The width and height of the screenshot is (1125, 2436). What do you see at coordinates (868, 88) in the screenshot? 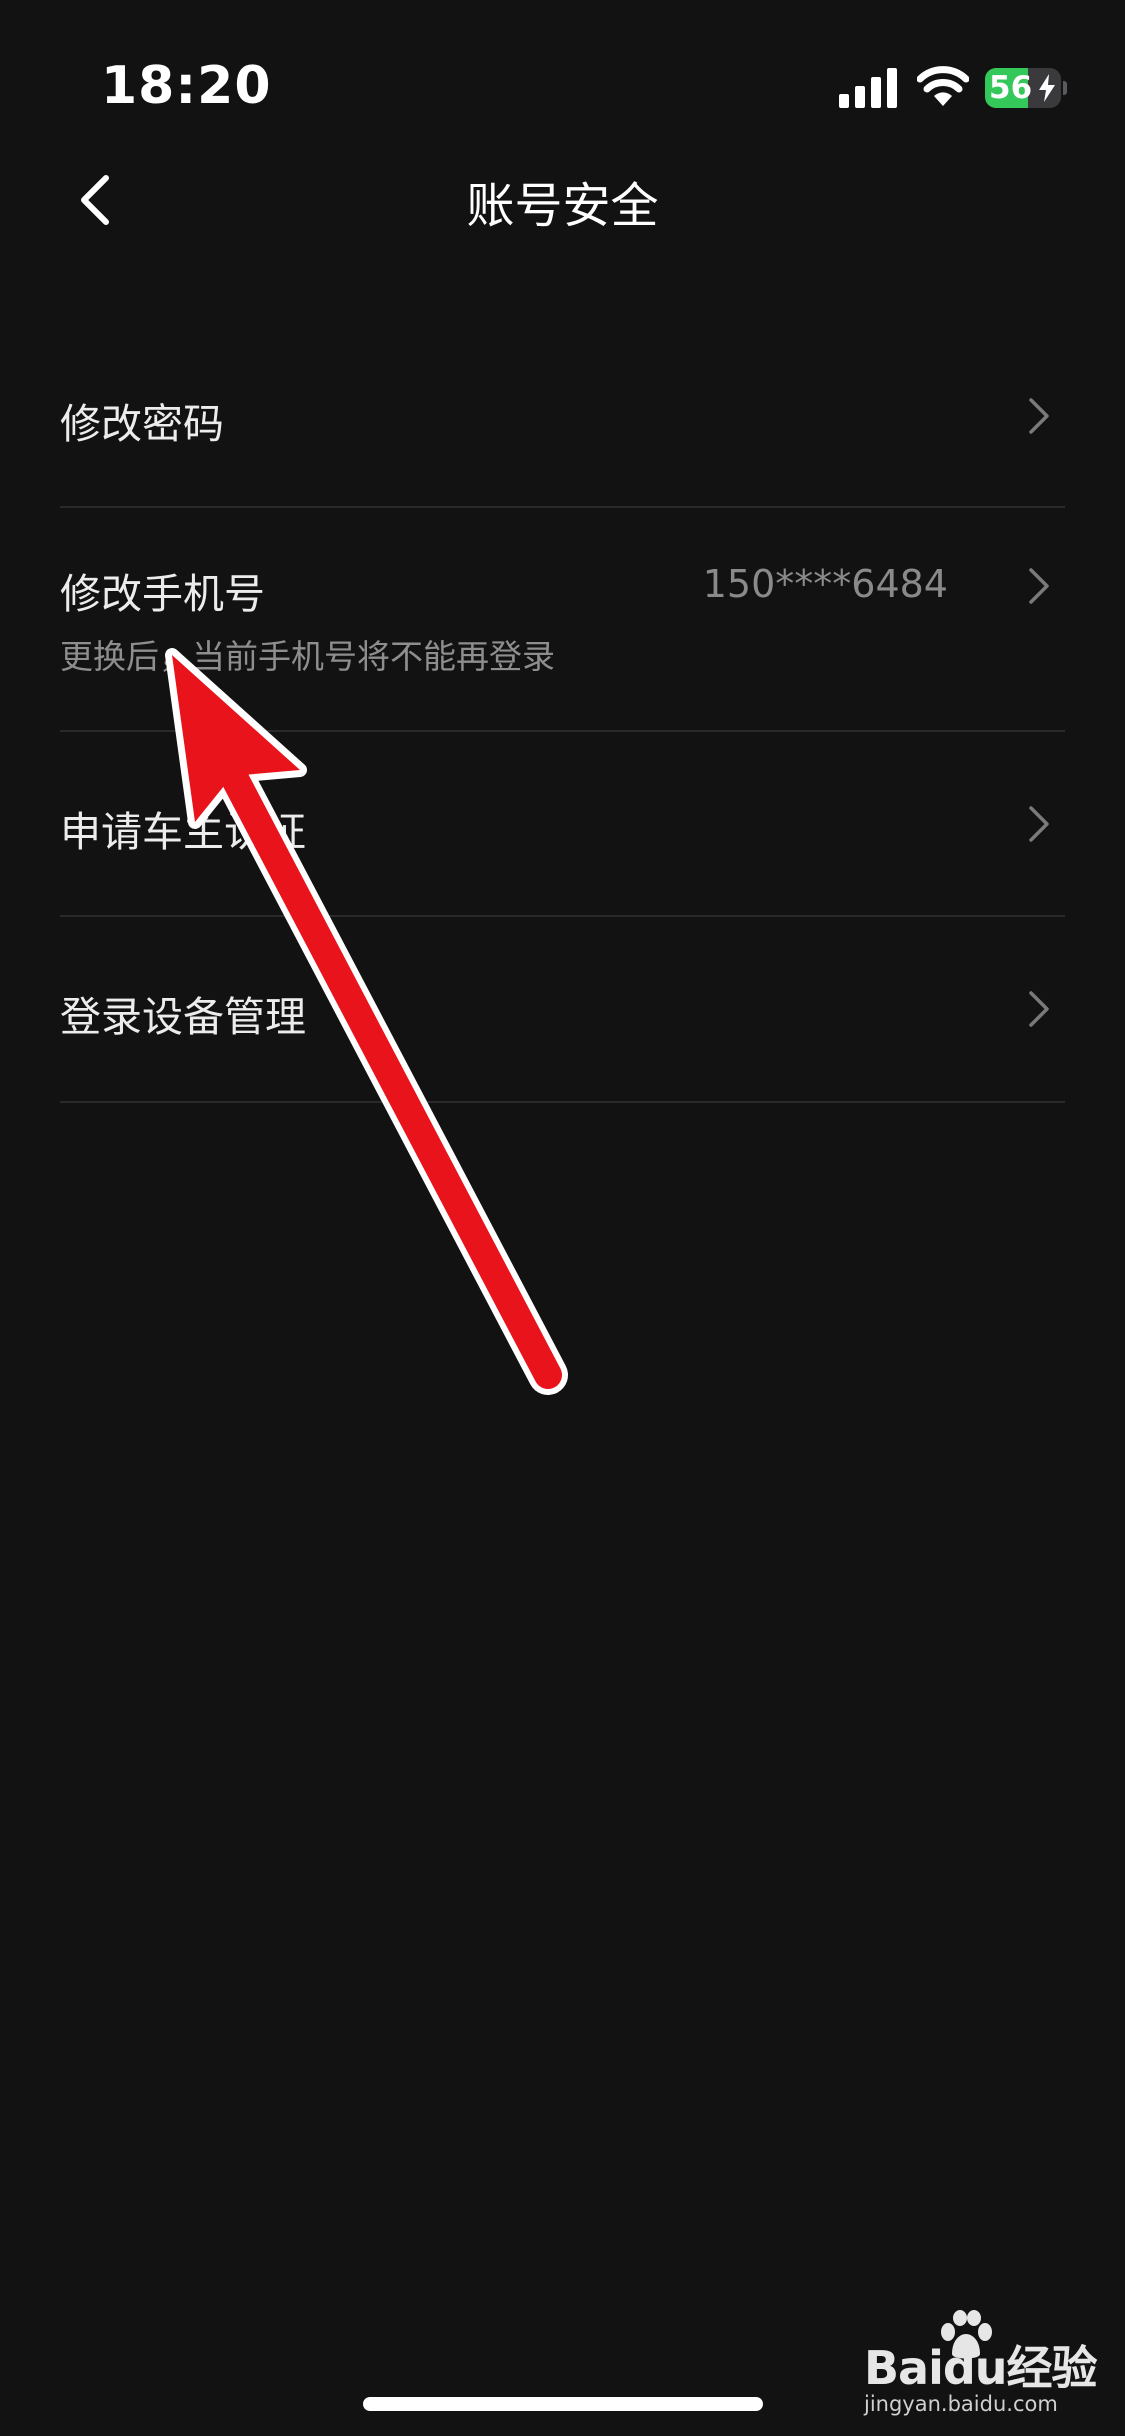
I see `signal-bars-icon` at bounding box center [868, 88].